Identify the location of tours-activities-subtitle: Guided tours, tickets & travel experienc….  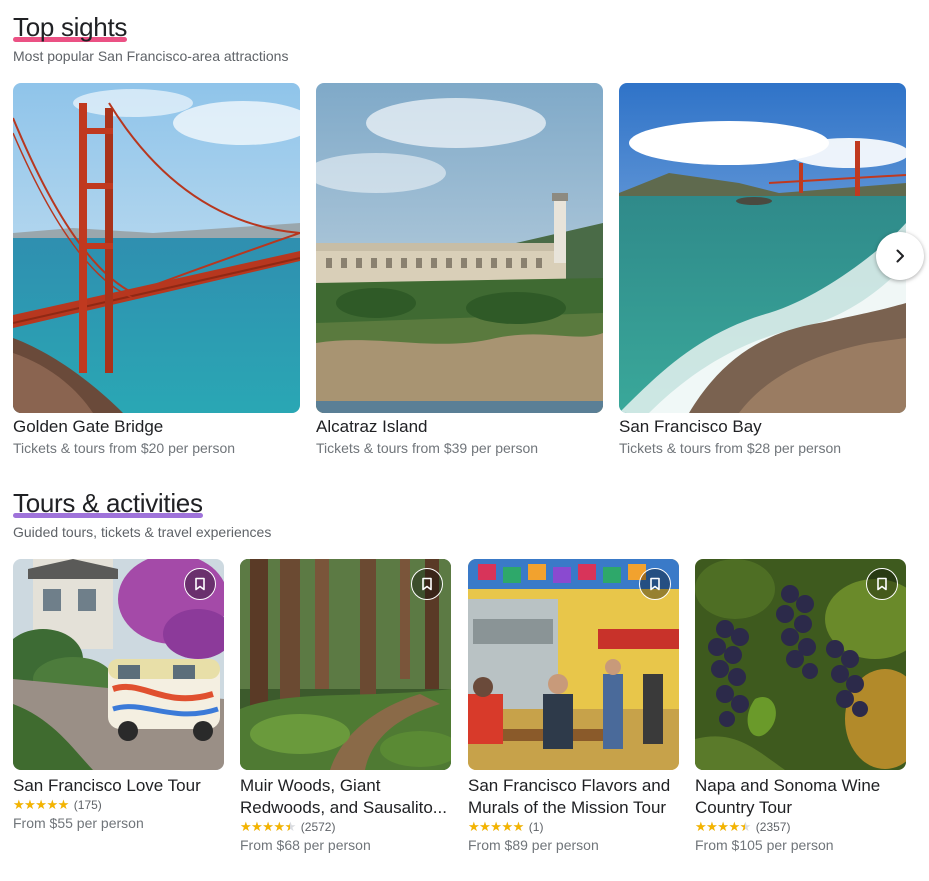
(142, 532).